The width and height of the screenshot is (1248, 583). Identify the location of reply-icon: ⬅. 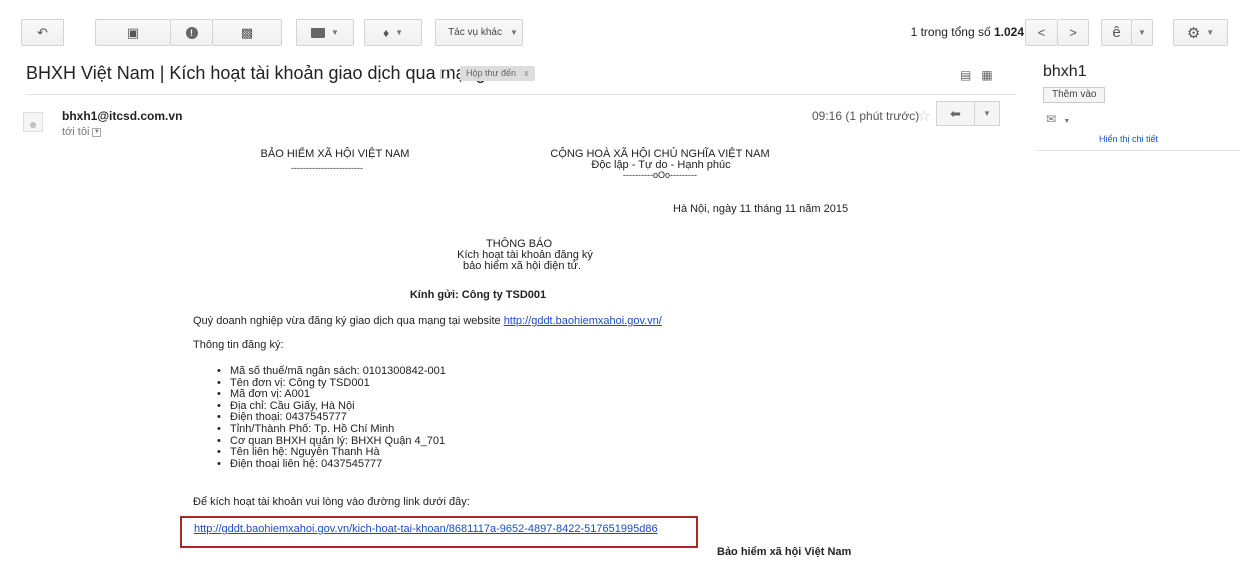
(955, 113).